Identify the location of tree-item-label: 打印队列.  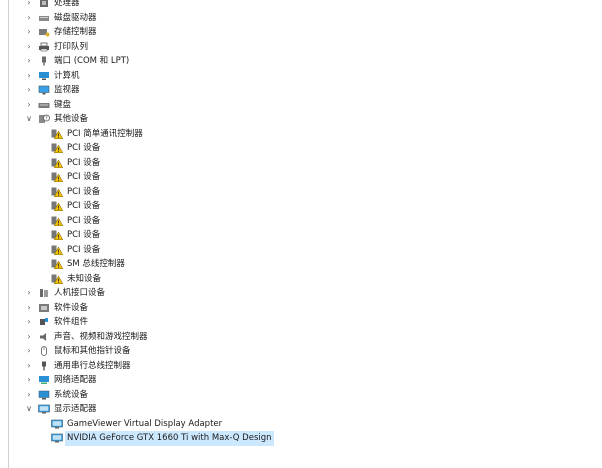
(71, 46).